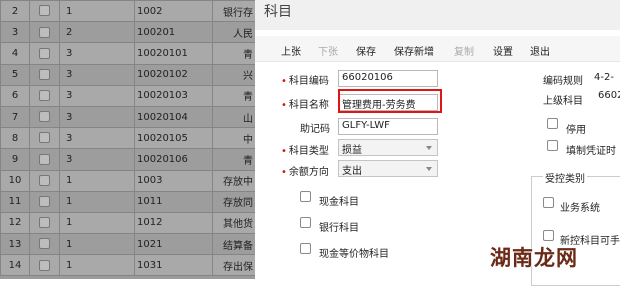  I want to click on business-system-checkbox, so click(548, 202).